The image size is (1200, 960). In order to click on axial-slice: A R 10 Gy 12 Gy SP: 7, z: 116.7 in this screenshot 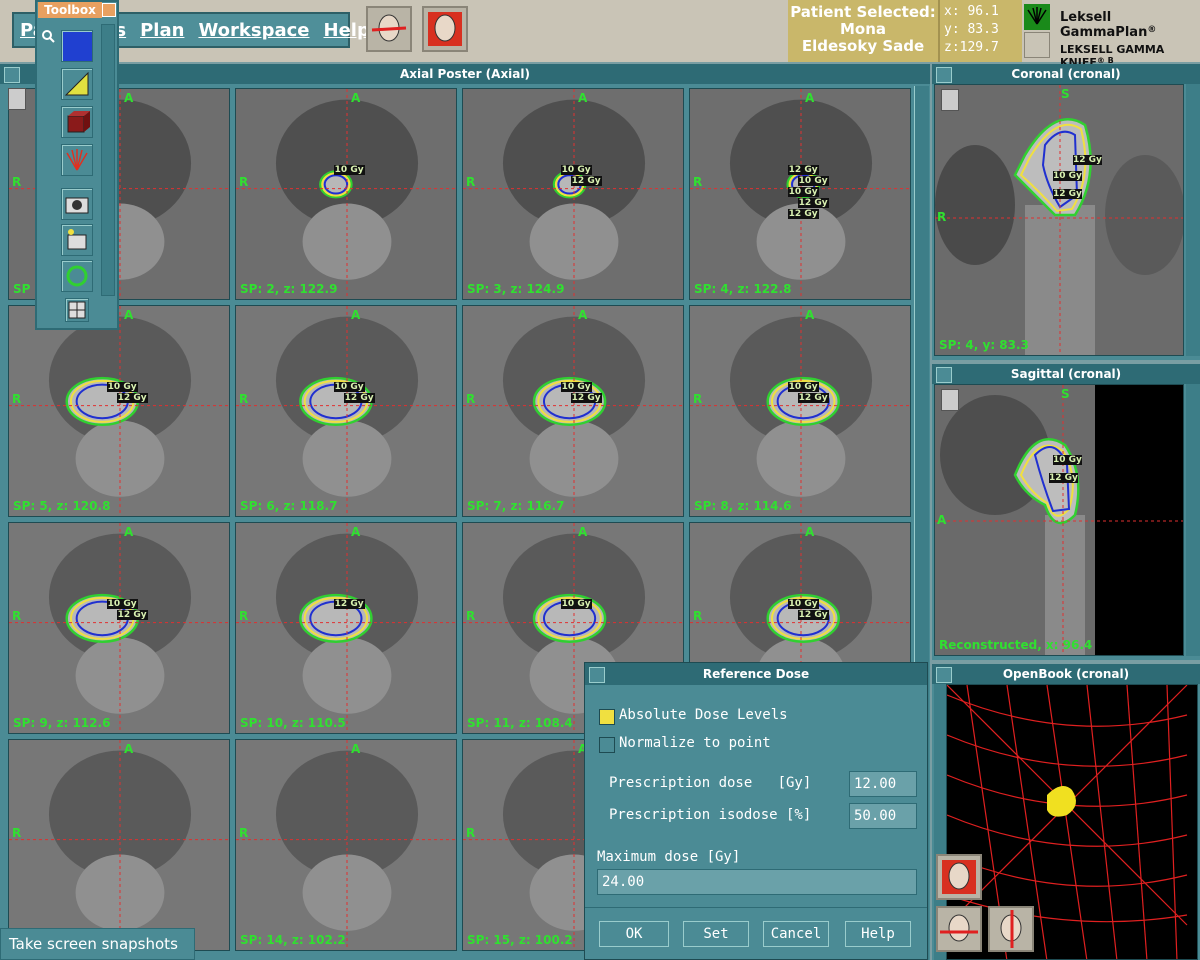, I will do `click(573, 411)`.